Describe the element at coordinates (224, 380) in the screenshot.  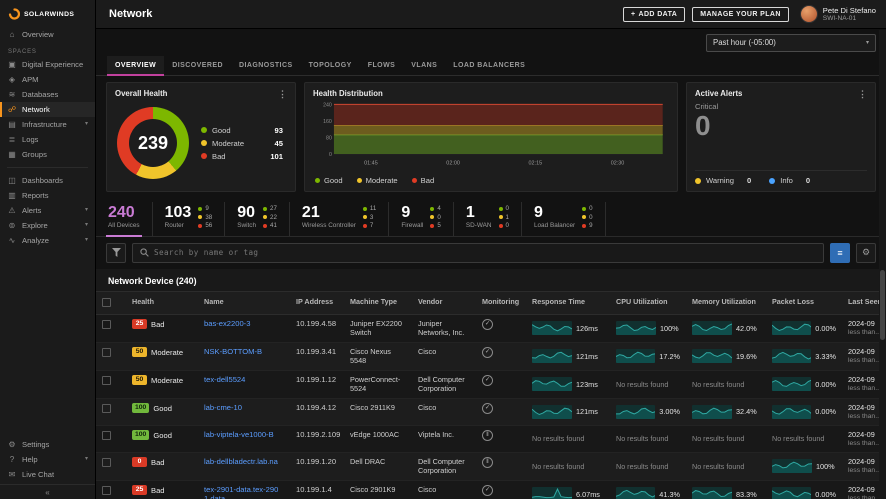
I see `device-name-link: tex-dell5524` at that location.